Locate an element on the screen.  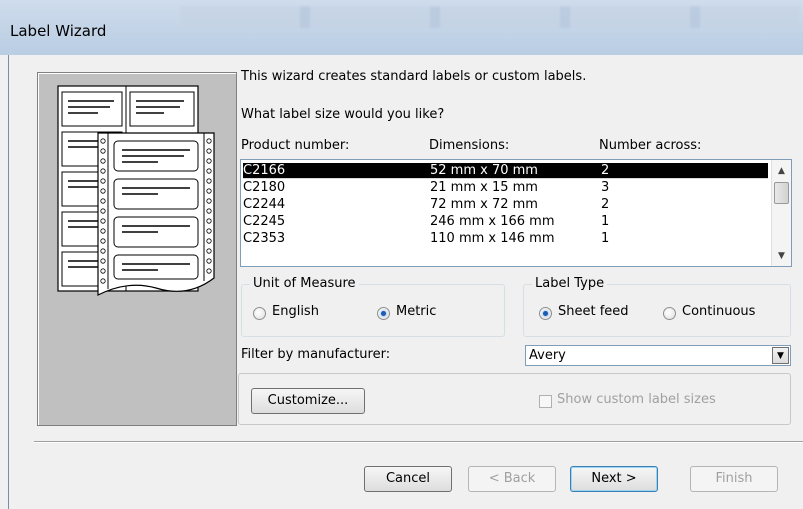
filter-label: Filter by manufacturer: is located at coordinates (316, 354).